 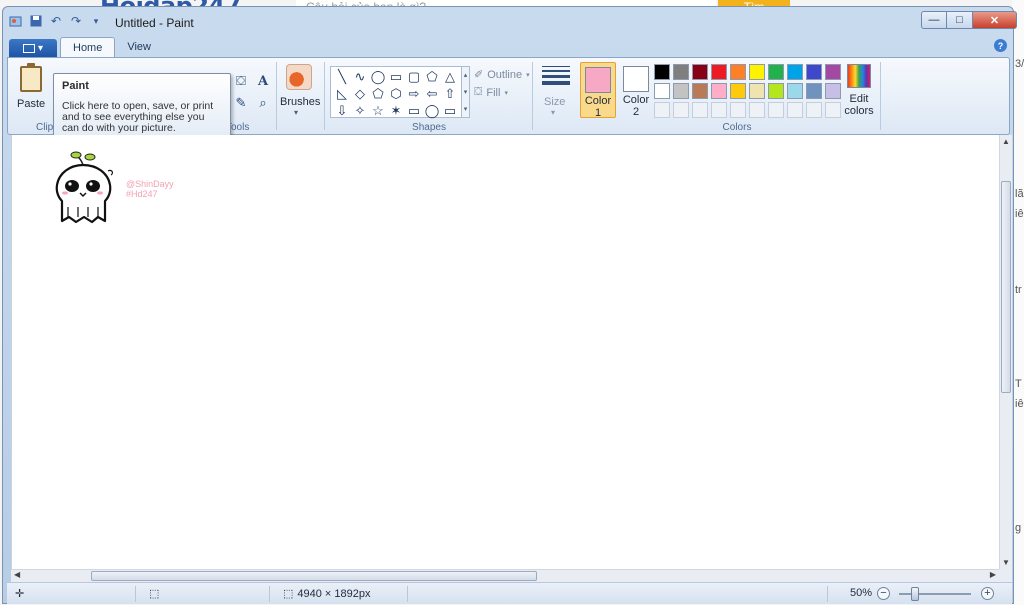 What do you see at coordinates (466, 75) in the screenshot?
I see `scroll-up-icon: ▴` at bounding box center [466, 75].